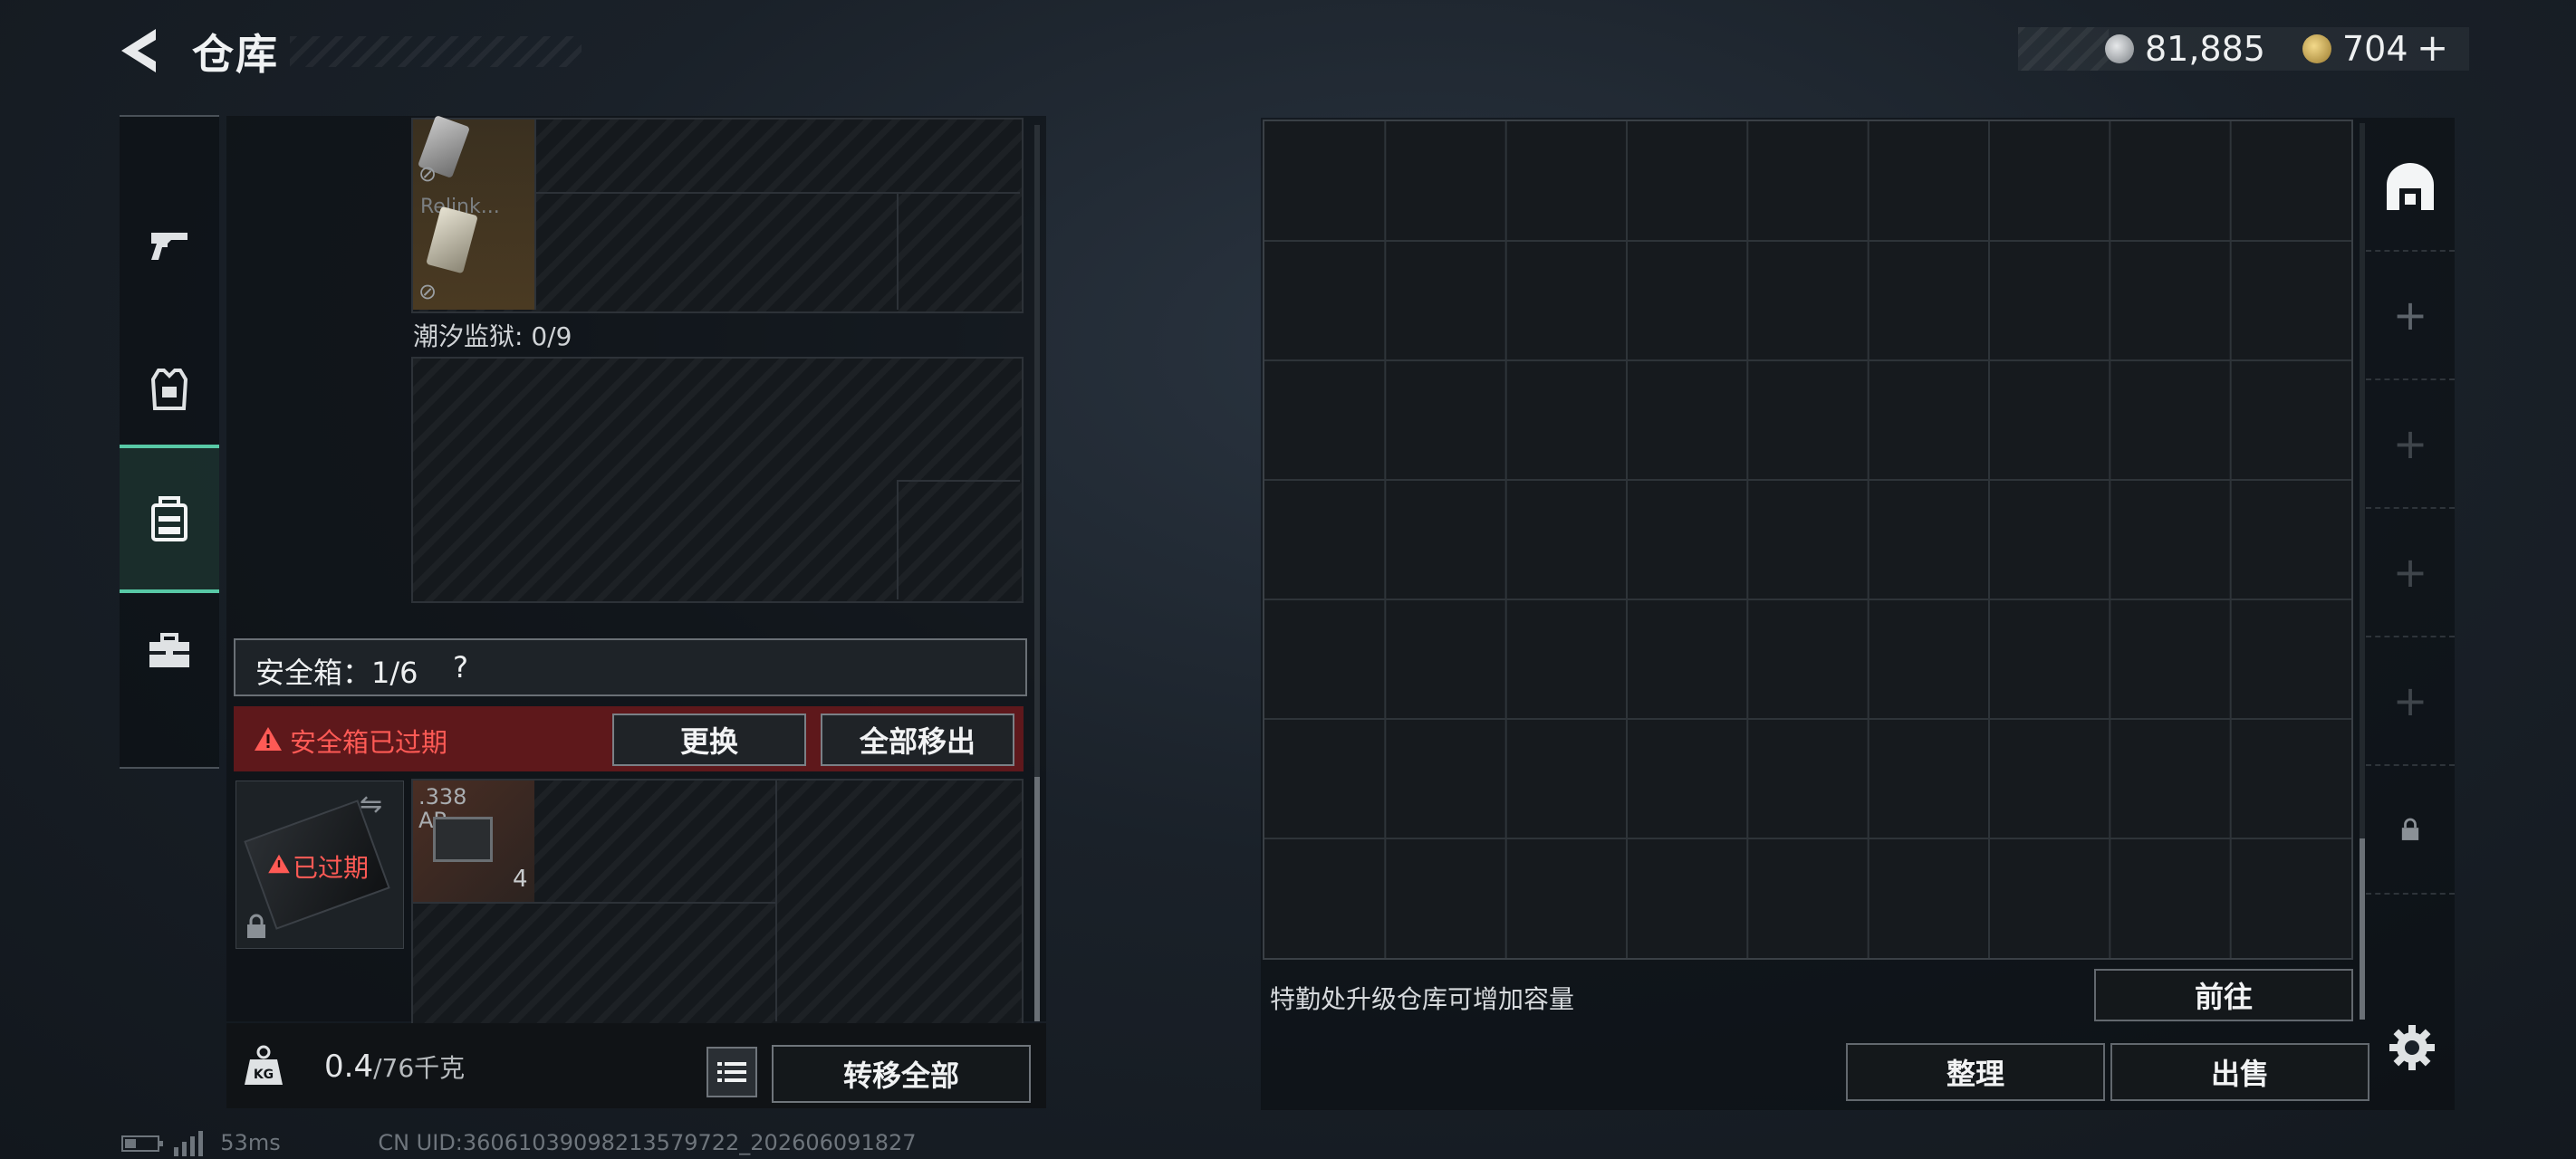  Describe the element at coordinates (2362, 572) in the screenshot. I see `stash-scrollbar` at that location.